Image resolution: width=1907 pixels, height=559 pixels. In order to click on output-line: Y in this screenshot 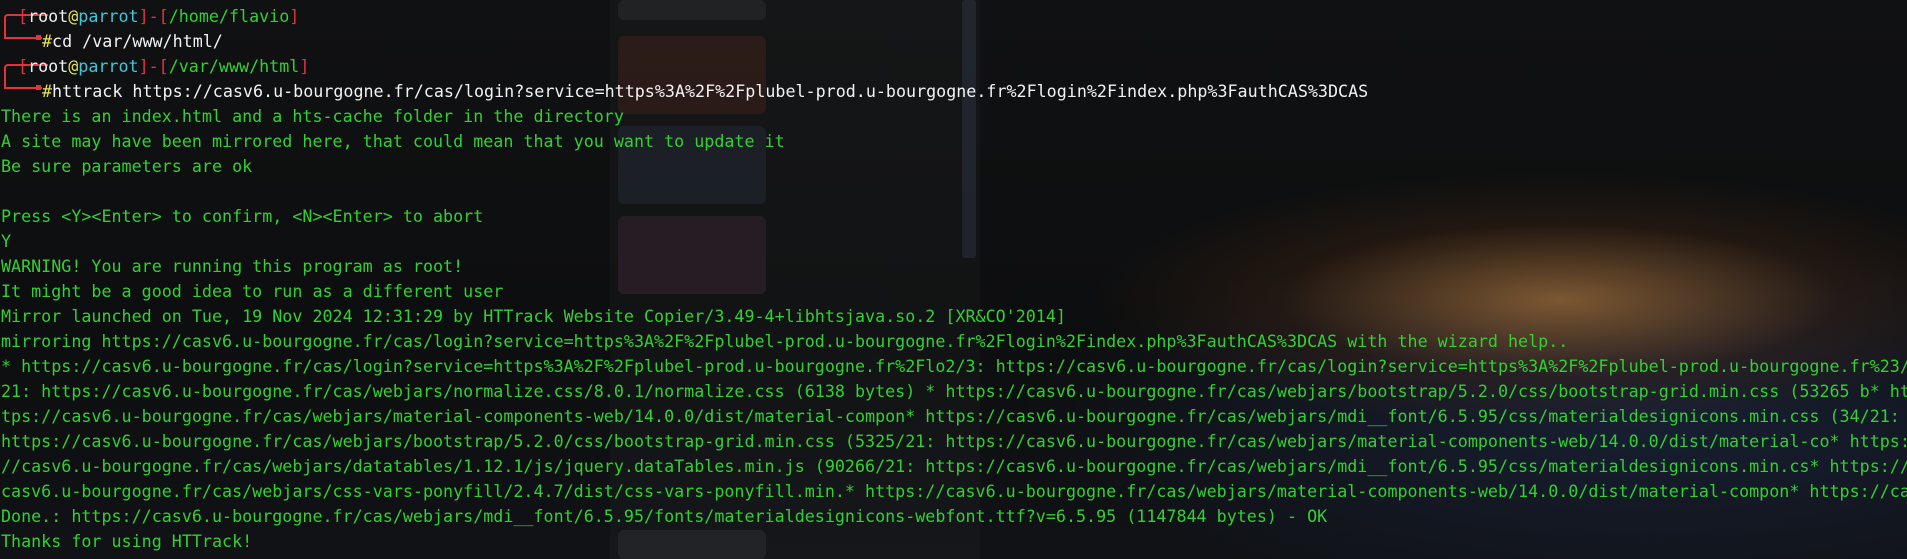, I will do `click(6, 241)`.